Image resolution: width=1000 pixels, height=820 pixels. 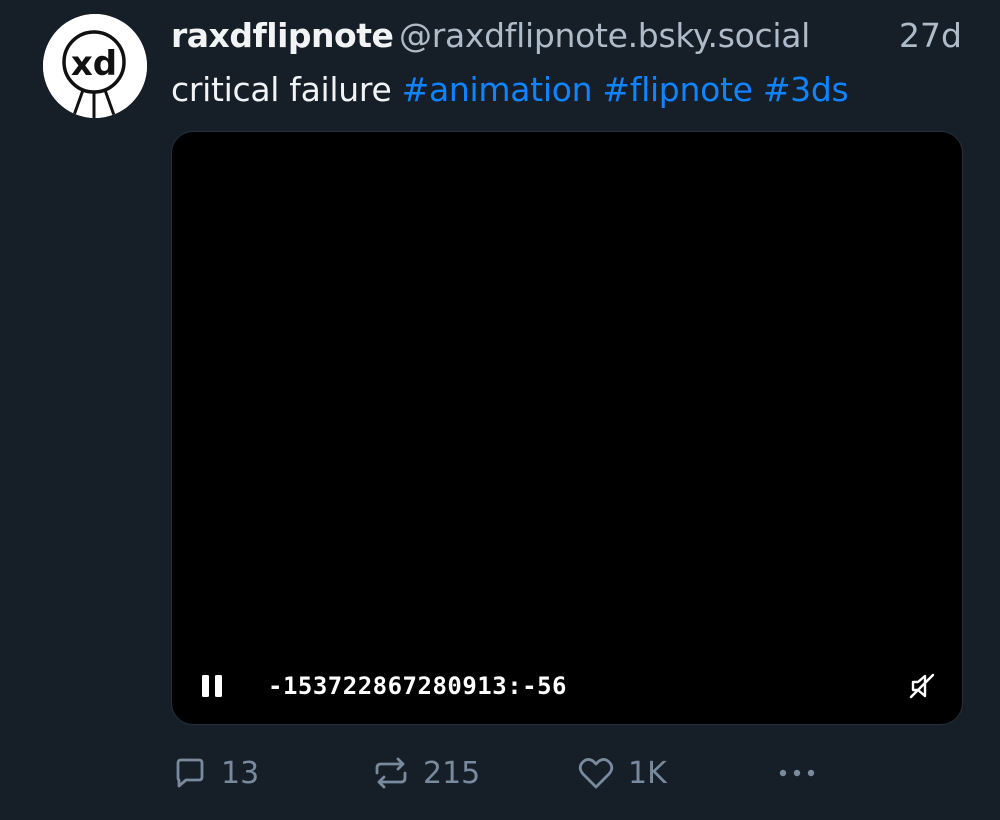 What do you see at coordinates (806, 89) in the screenshot?
I see `hashtag-3ds: #3ds` at bounding box center [806, 89].